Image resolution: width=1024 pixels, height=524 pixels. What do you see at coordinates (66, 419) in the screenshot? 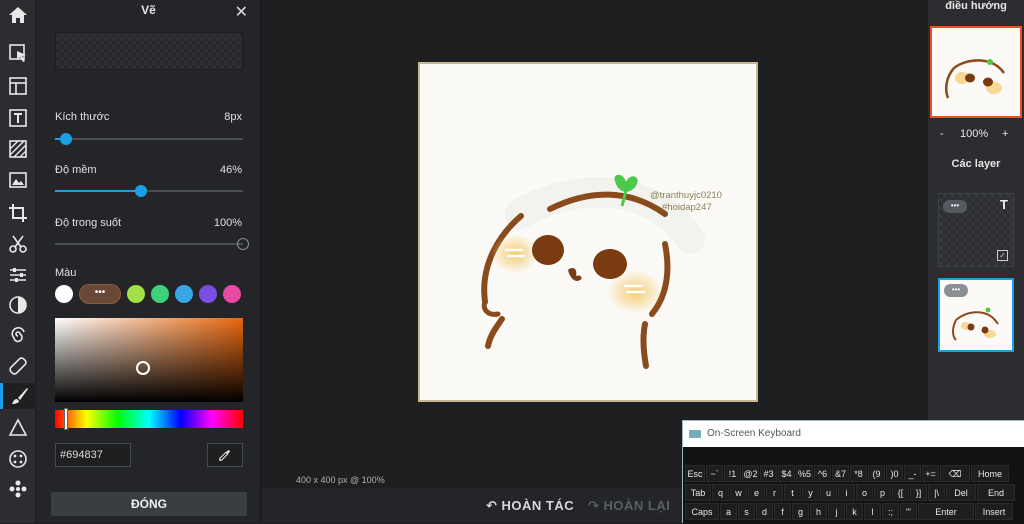
I see `hue-slider-thumb` at bounding box center [66, 419].